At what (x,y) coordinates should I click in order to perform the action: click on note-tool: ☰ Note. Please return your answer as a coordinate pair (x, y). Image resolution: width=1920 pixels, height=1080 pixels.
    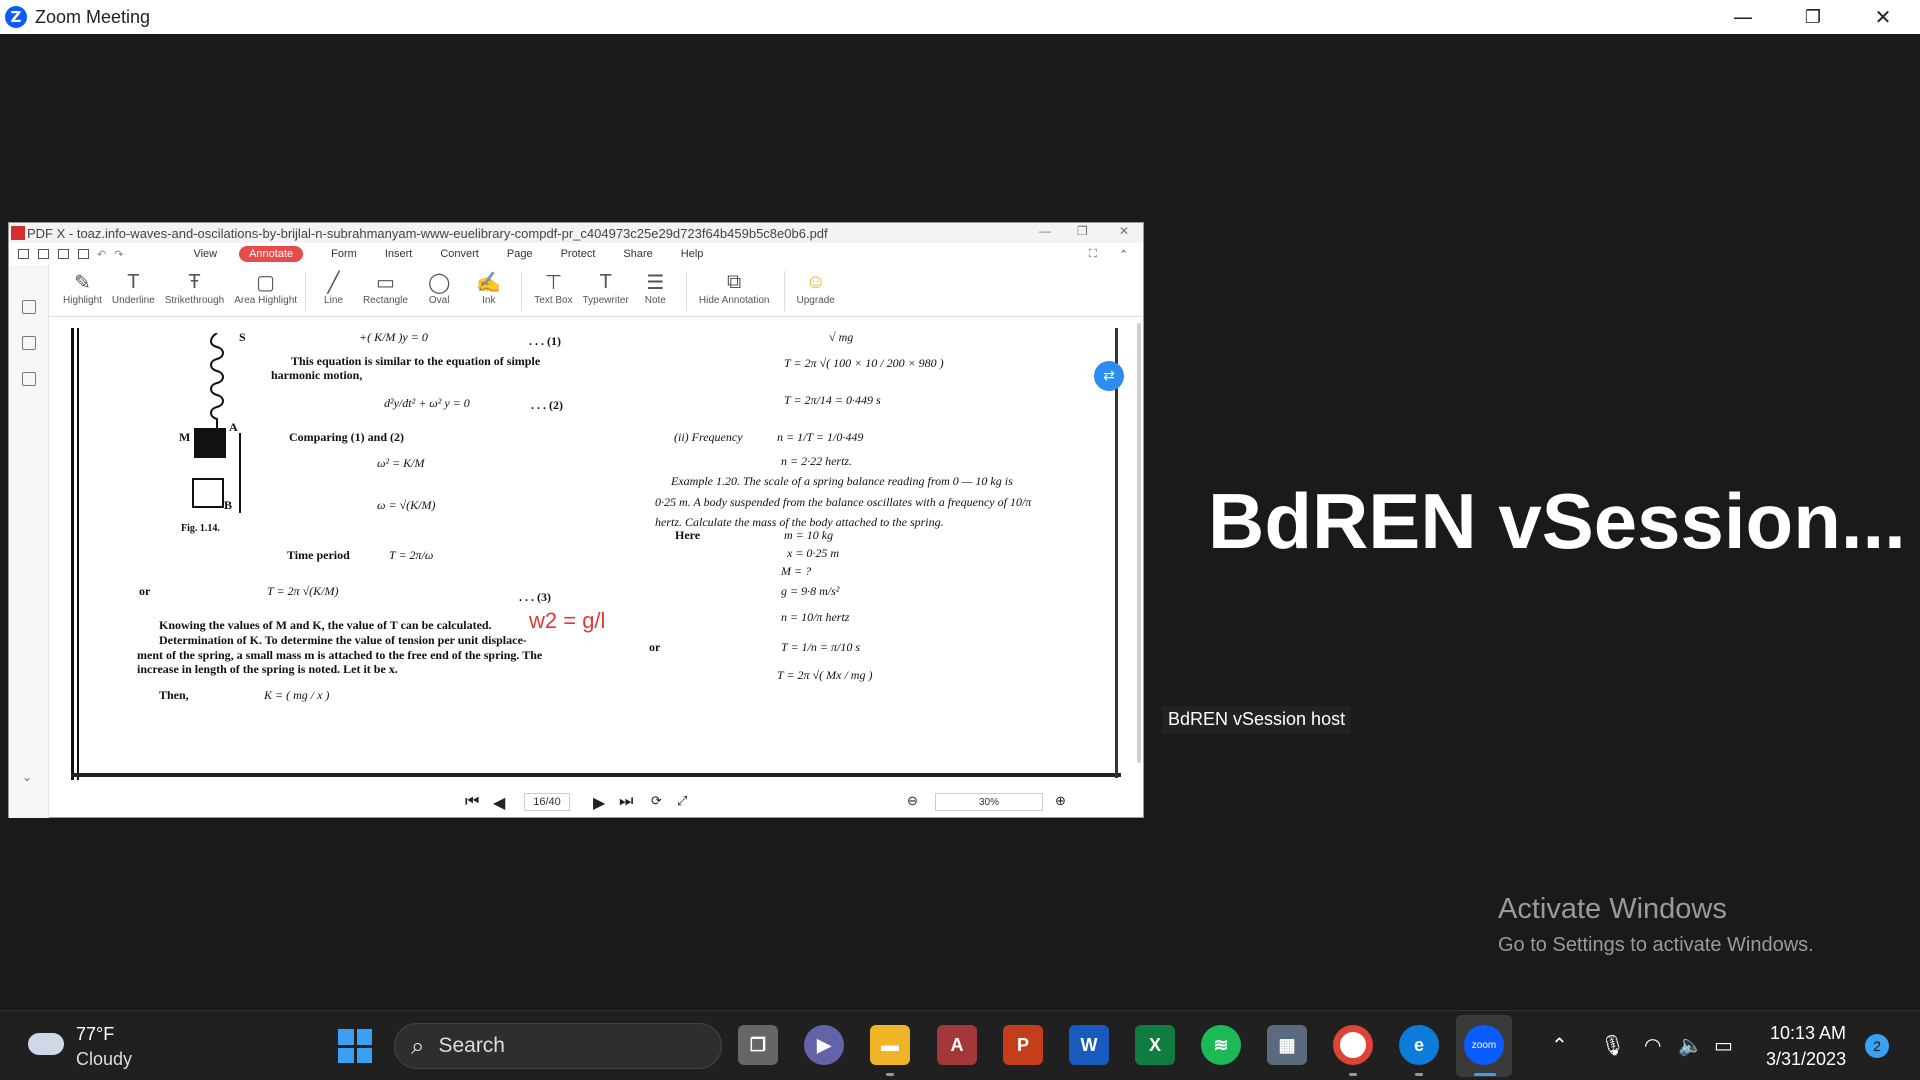
    Looking at the image, I should click on (655, 288).